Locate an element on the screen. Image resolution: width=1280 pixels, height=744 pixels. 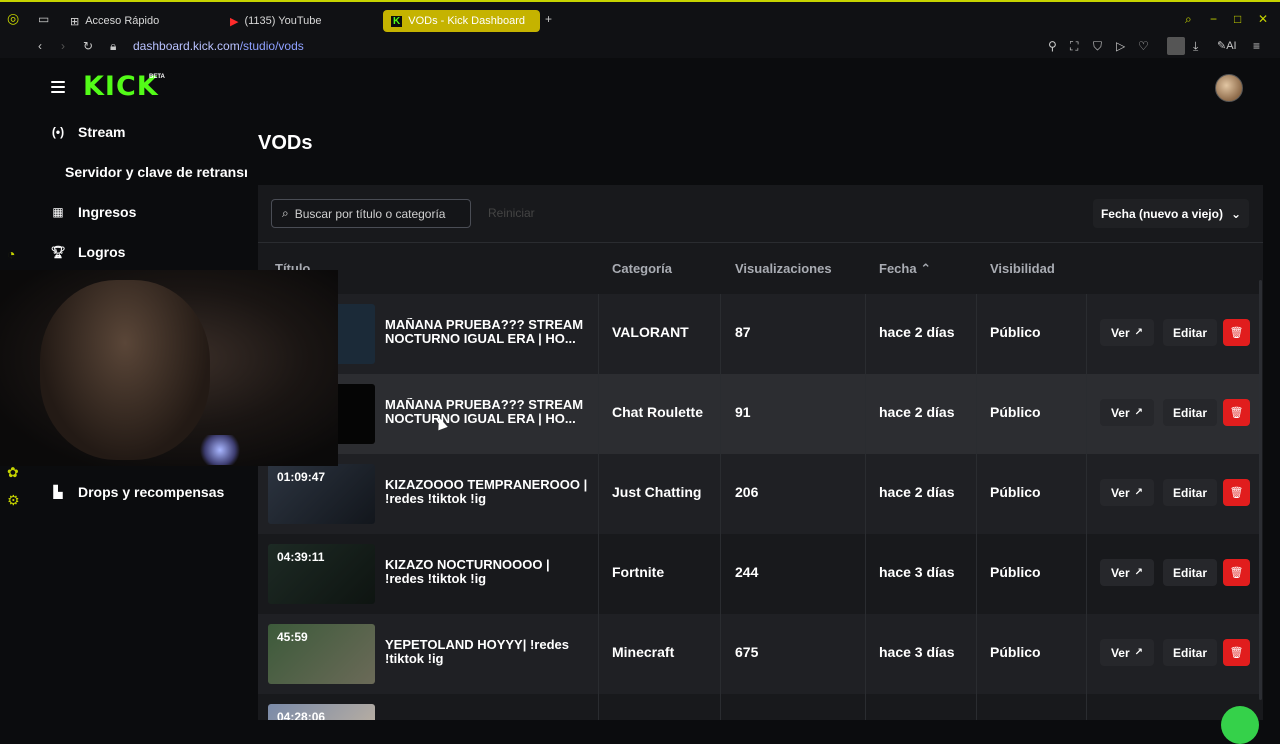
settings-icon: ⚙ is located at coordinates (13, 500).